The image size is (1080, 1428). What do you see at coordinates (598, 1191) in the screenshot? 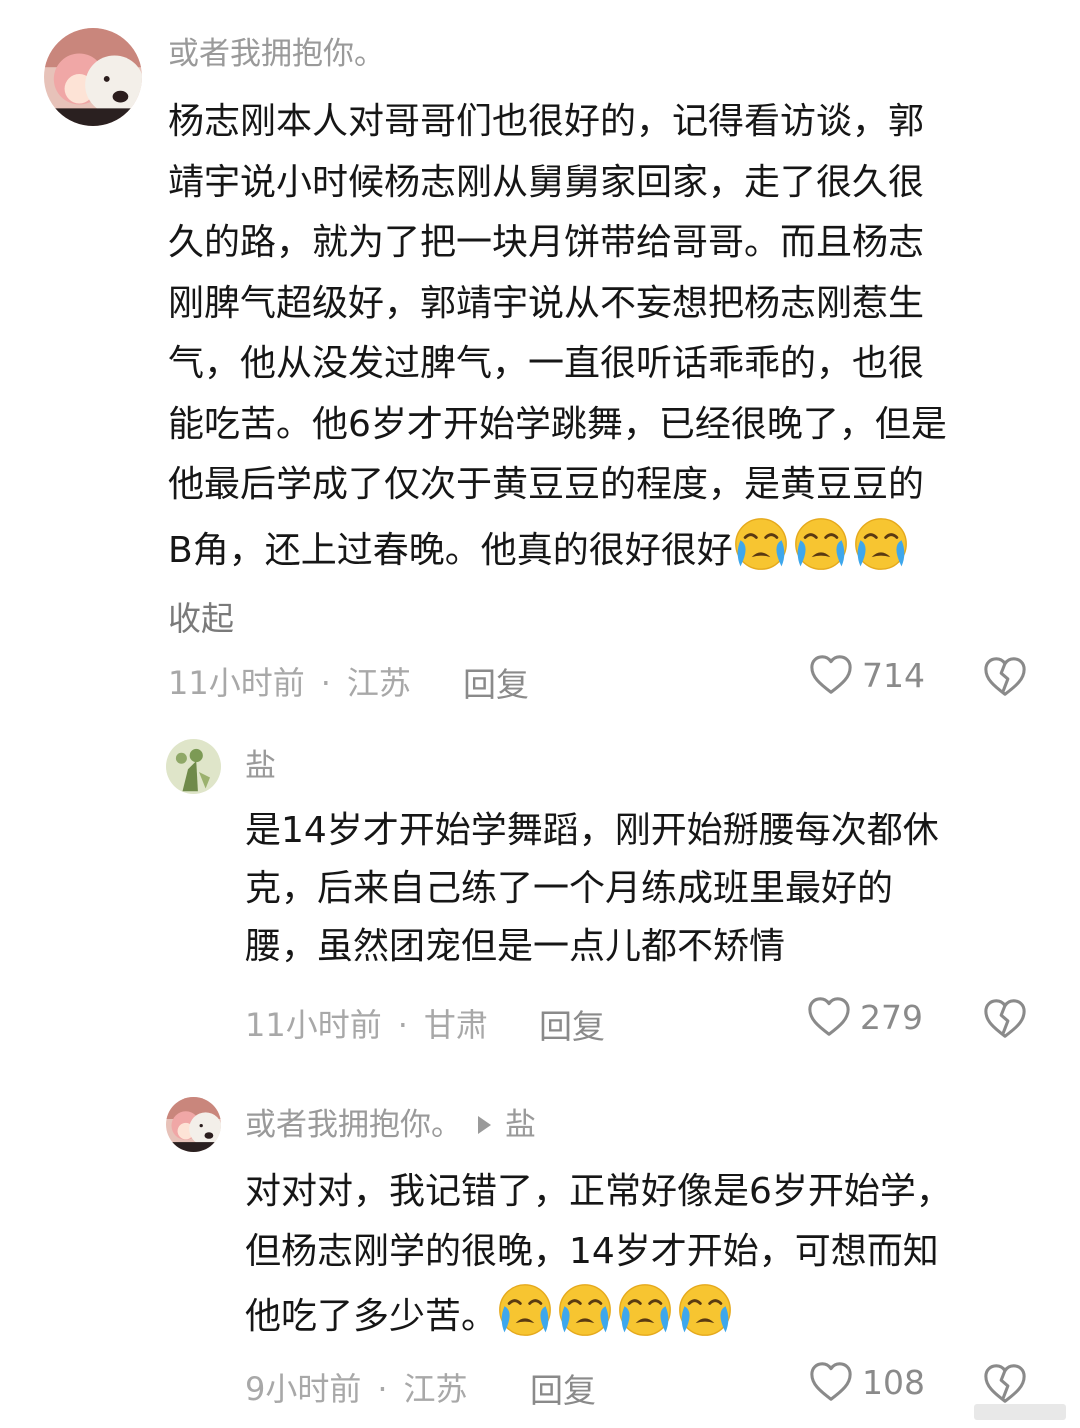
I see `comment-line: 对对对，我记错了，正常好像是6岁开始学，` at bounding box center [598, 1191].